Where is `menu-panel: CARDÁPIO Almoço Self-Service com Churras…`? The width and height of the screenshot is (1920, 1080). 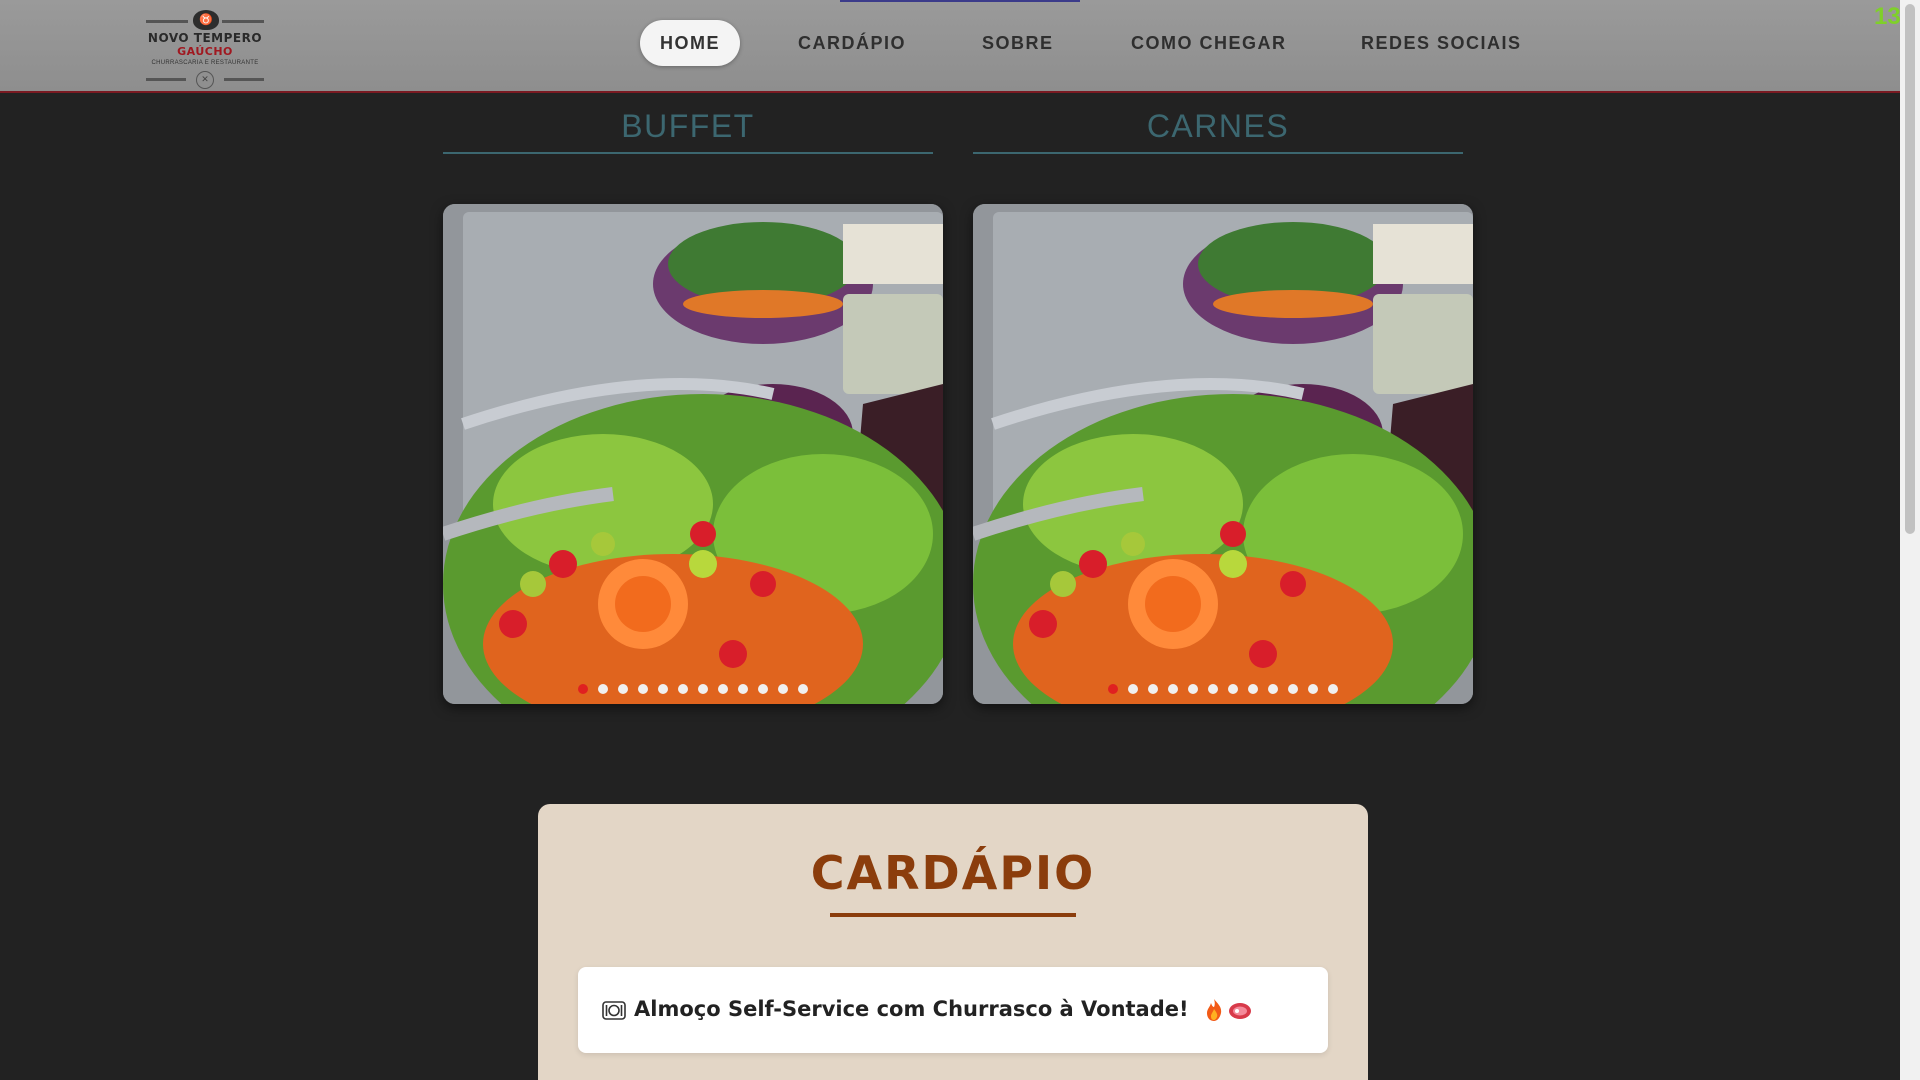 menu-panel: CARDÁPIO Almoço Self-Service com Churras… is located at coordinates (953, 942).